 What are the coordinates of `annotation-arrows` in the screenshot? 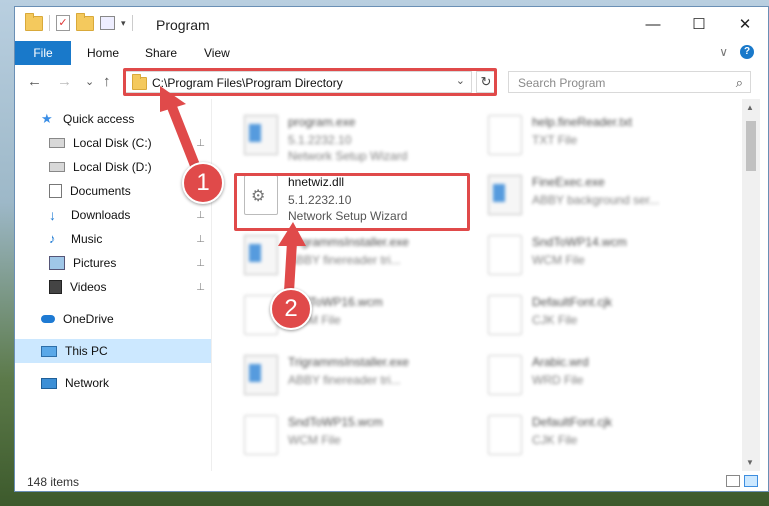 It's located at (233, 191).